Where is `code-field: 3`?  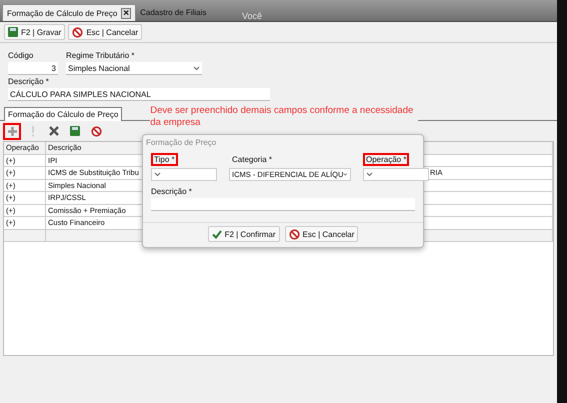
code-field: 3 is located at coordinates (33, 68).